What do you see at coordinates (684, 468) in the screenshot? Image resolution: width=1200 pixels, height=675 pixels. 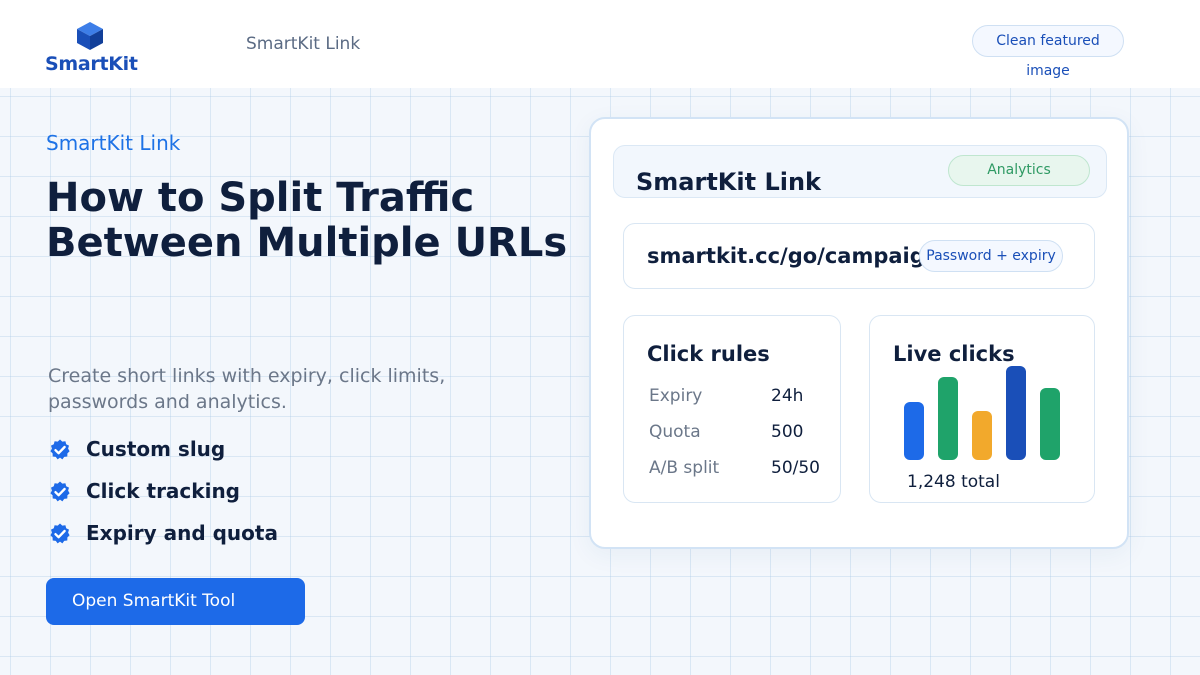 I see `rule-key: A/B split` at bounding box center [684, 468].